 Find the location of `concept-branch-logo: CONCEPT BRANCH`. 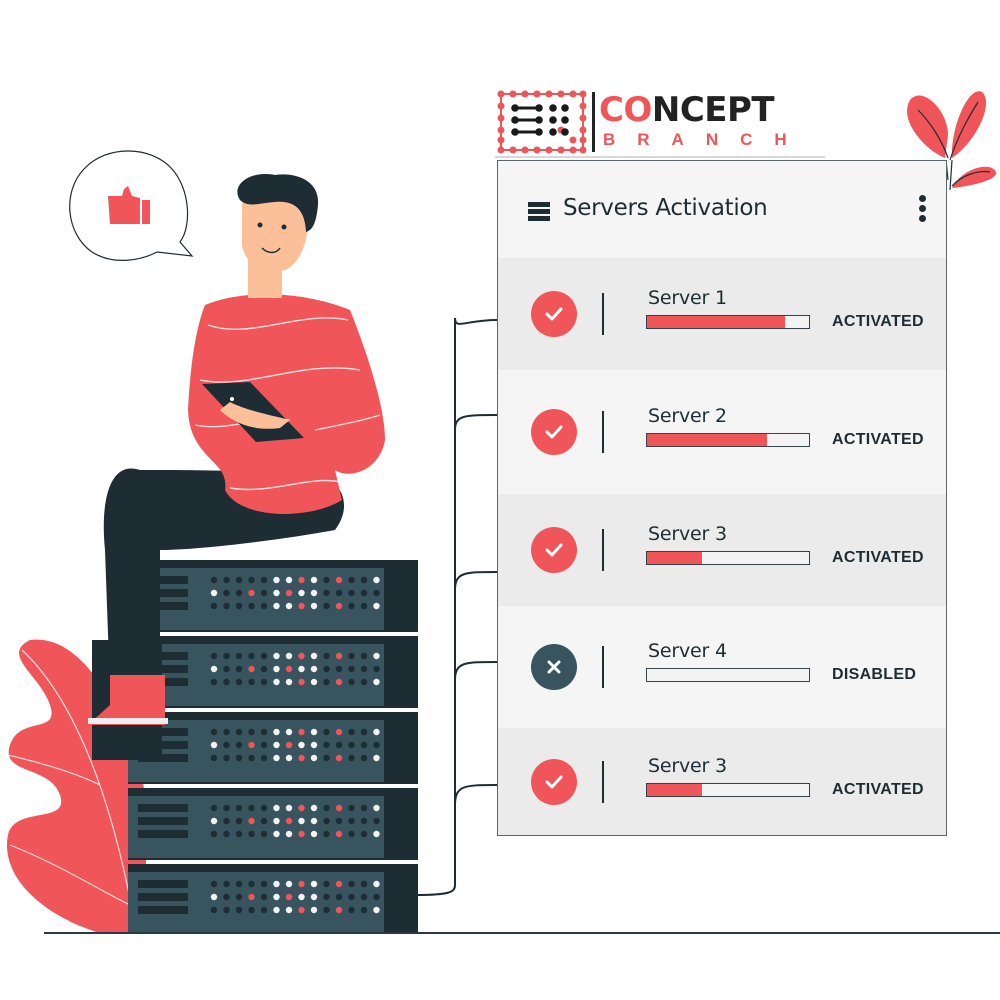

concept-branch-logo: CONCEPT BRANCH is located at coordinates (660, 123).